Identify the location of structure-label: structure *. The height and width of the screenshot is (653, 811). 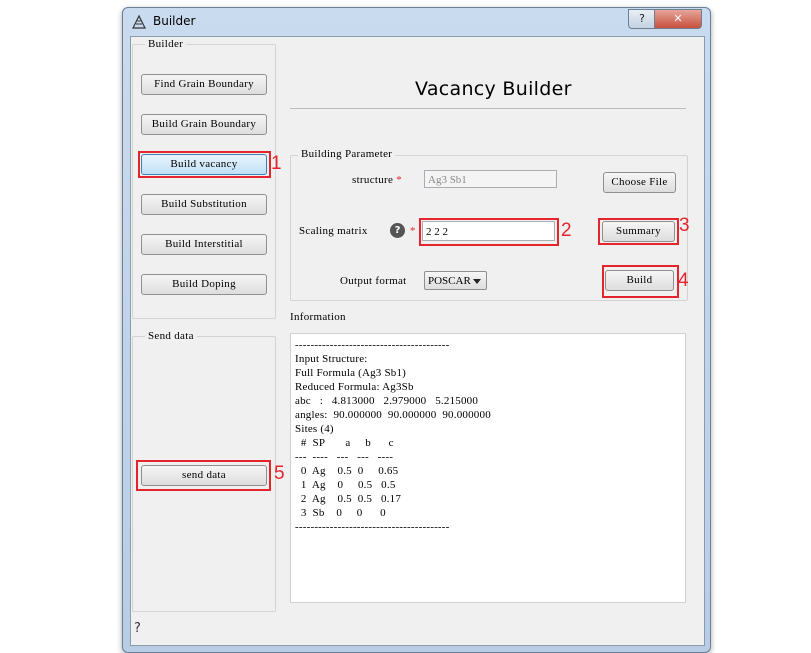
(377, 180).